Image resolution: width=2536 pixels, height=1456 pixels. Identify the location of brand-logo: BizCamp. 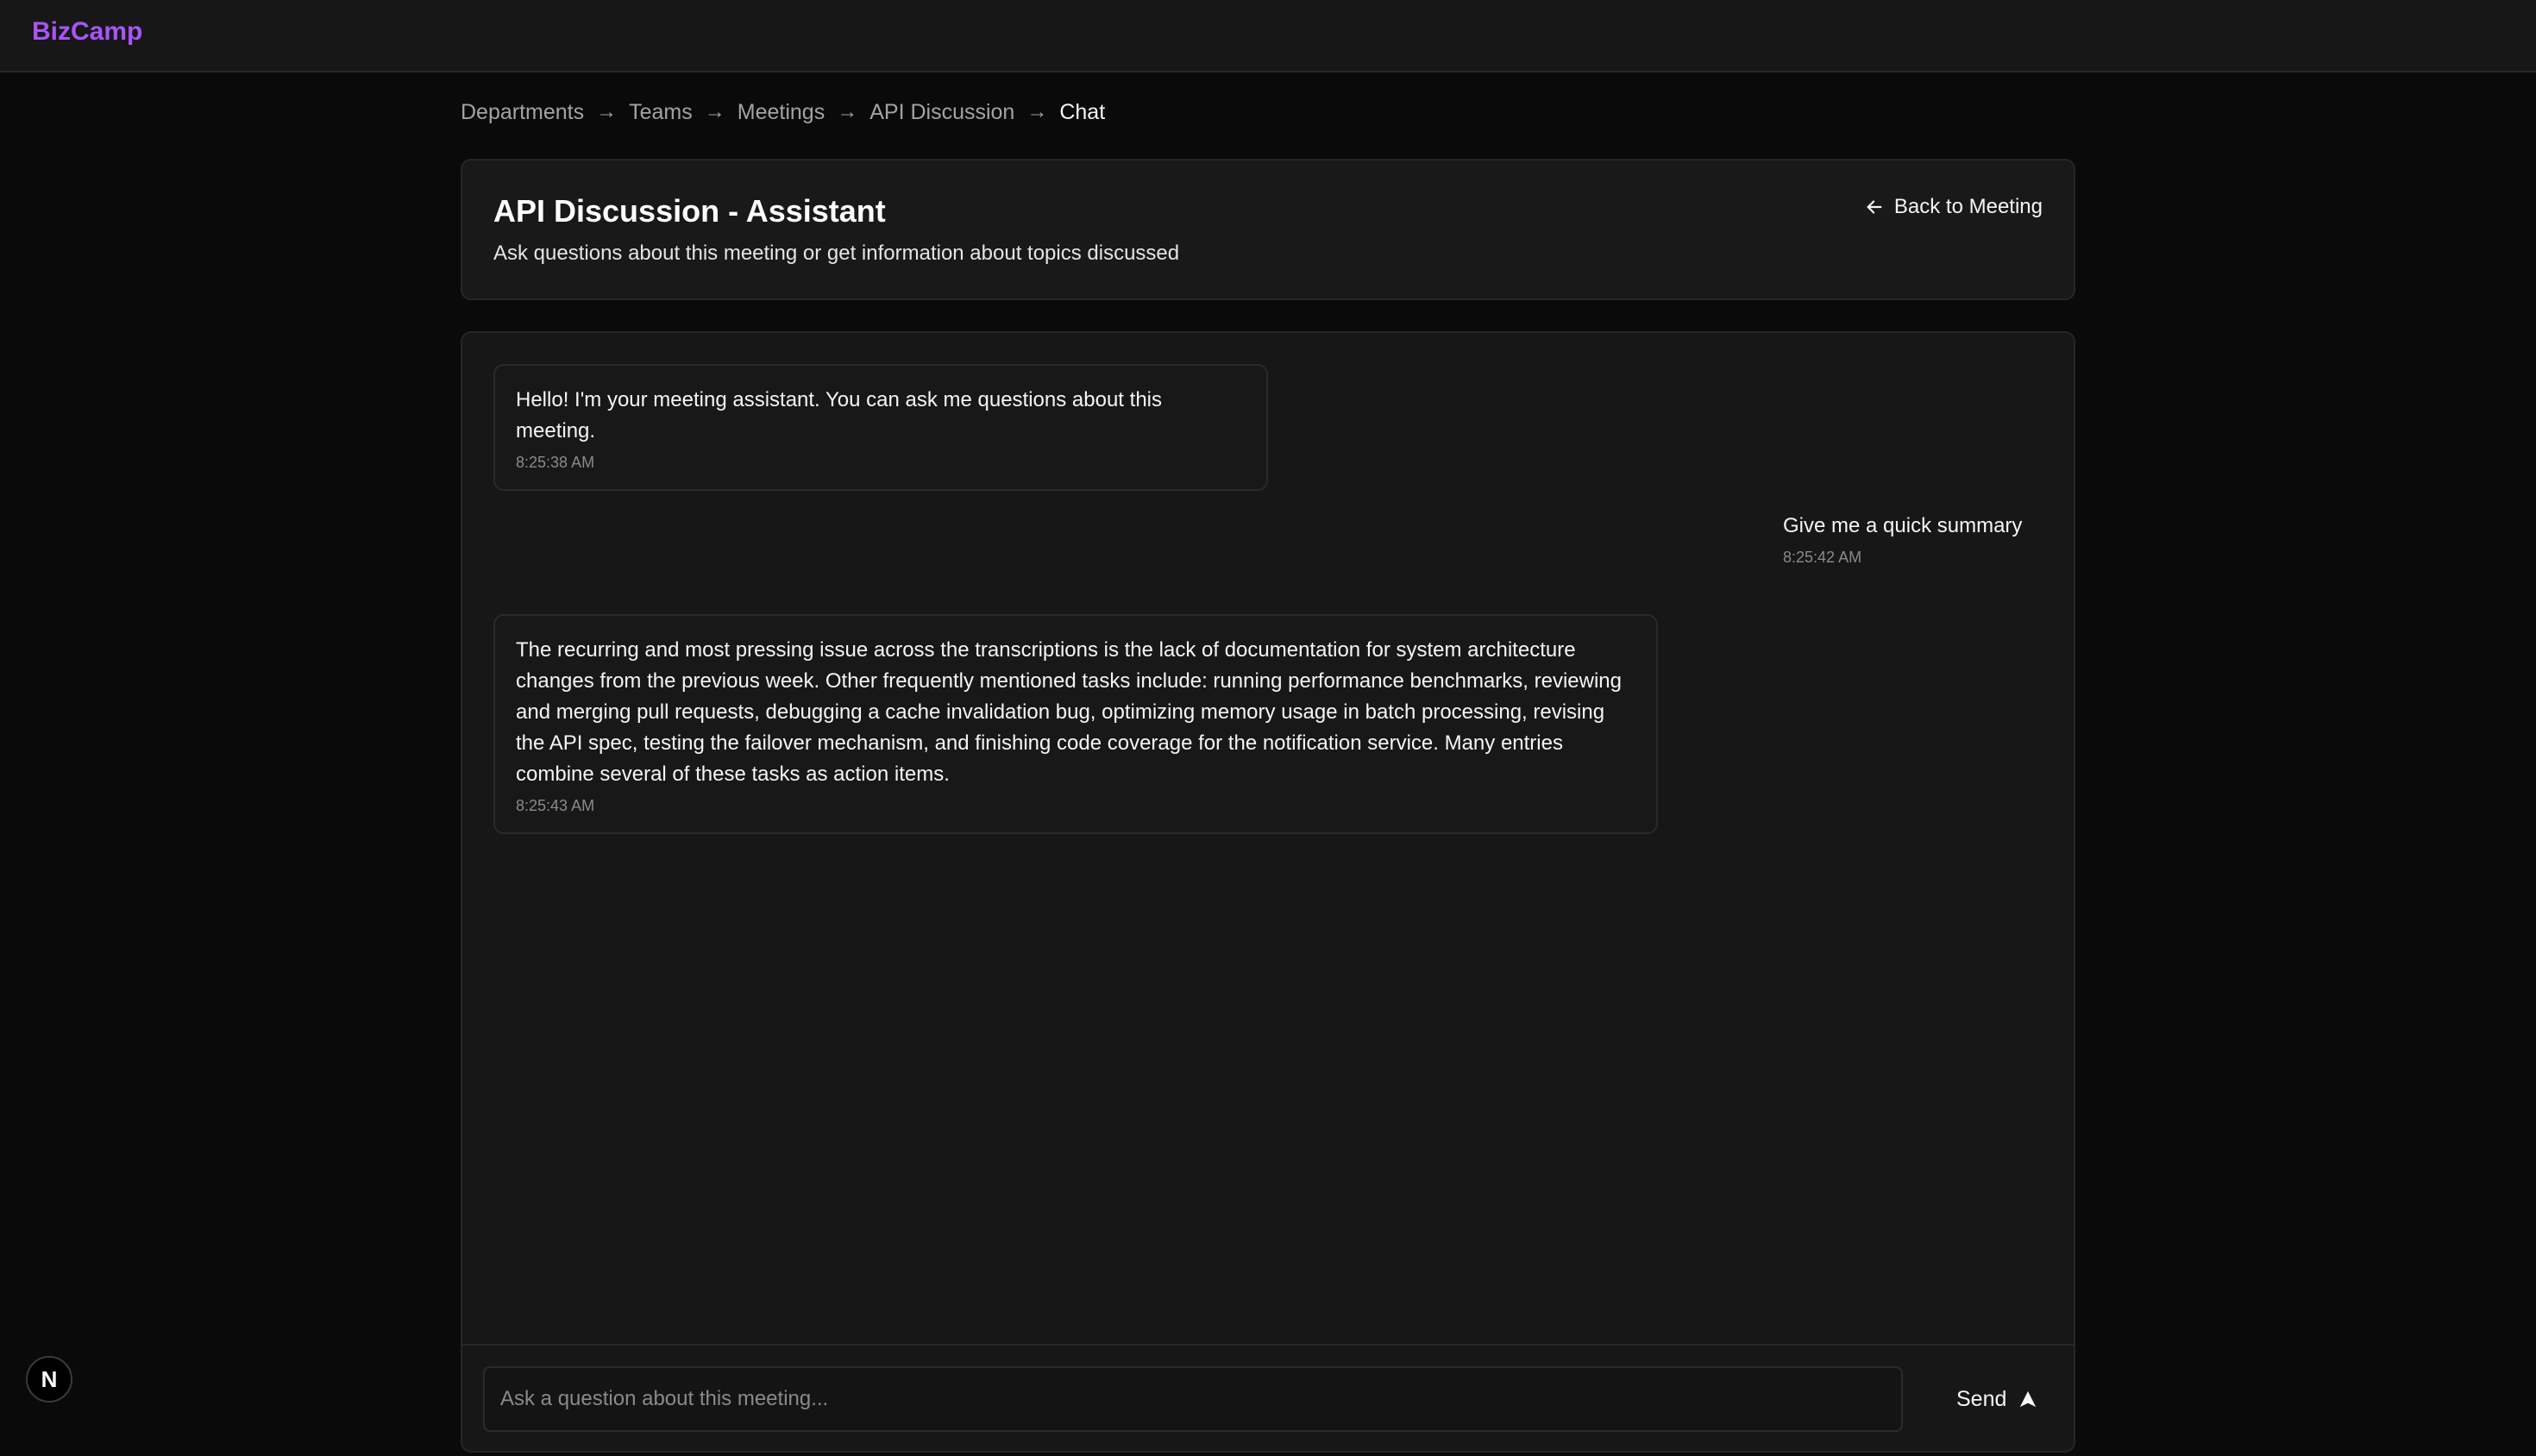
(87, 32).